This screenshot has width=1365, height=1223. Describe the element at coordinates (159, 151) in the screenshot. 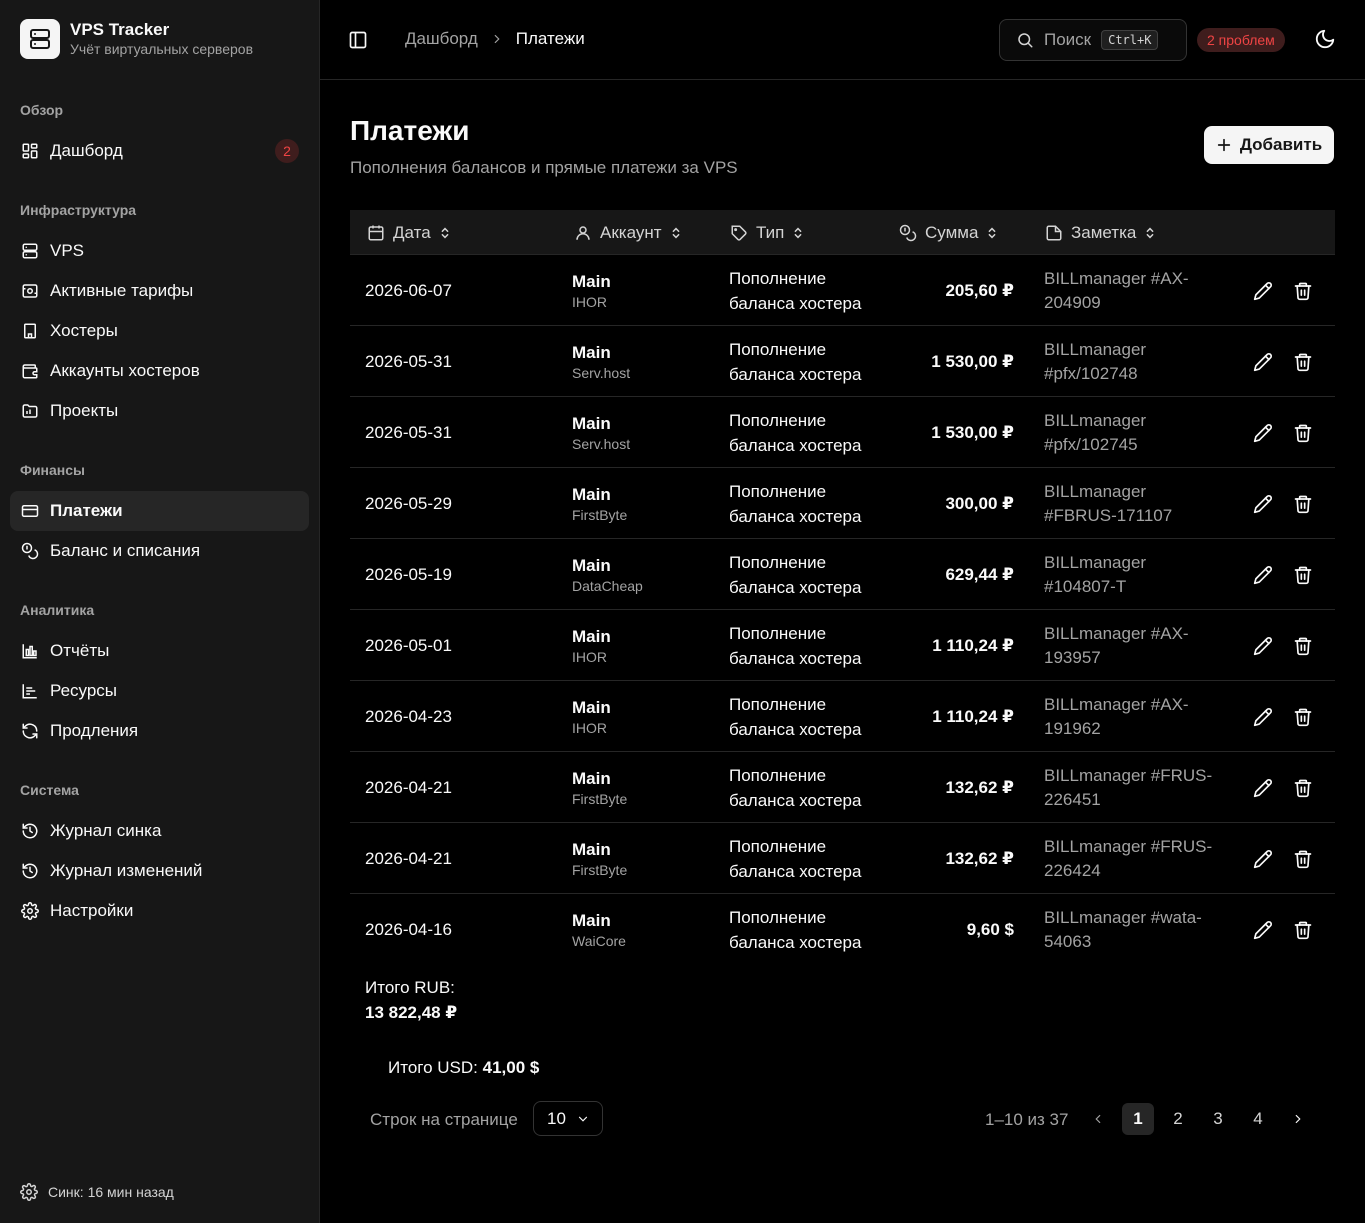

I see `sidebar-item-dashboard: Дашборд 2` at that location.